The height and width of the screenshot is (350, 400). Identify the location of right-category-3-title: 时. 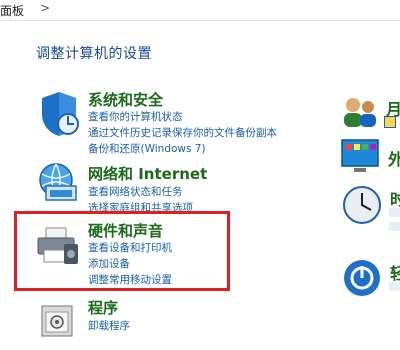
(395, 198).